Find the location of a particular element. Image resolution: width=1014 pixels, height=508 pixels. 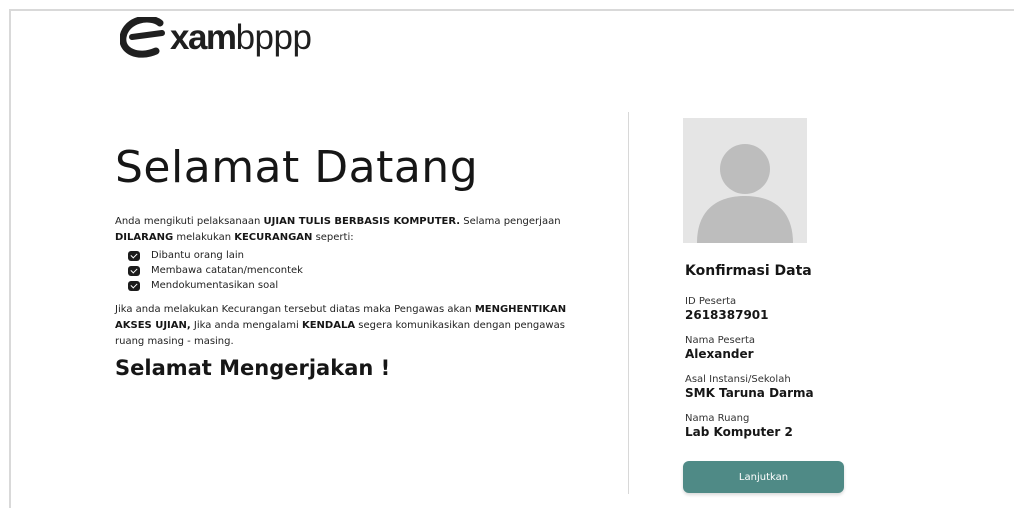

list-item: Dibantu orang lain is located at coordinates (215, 255).